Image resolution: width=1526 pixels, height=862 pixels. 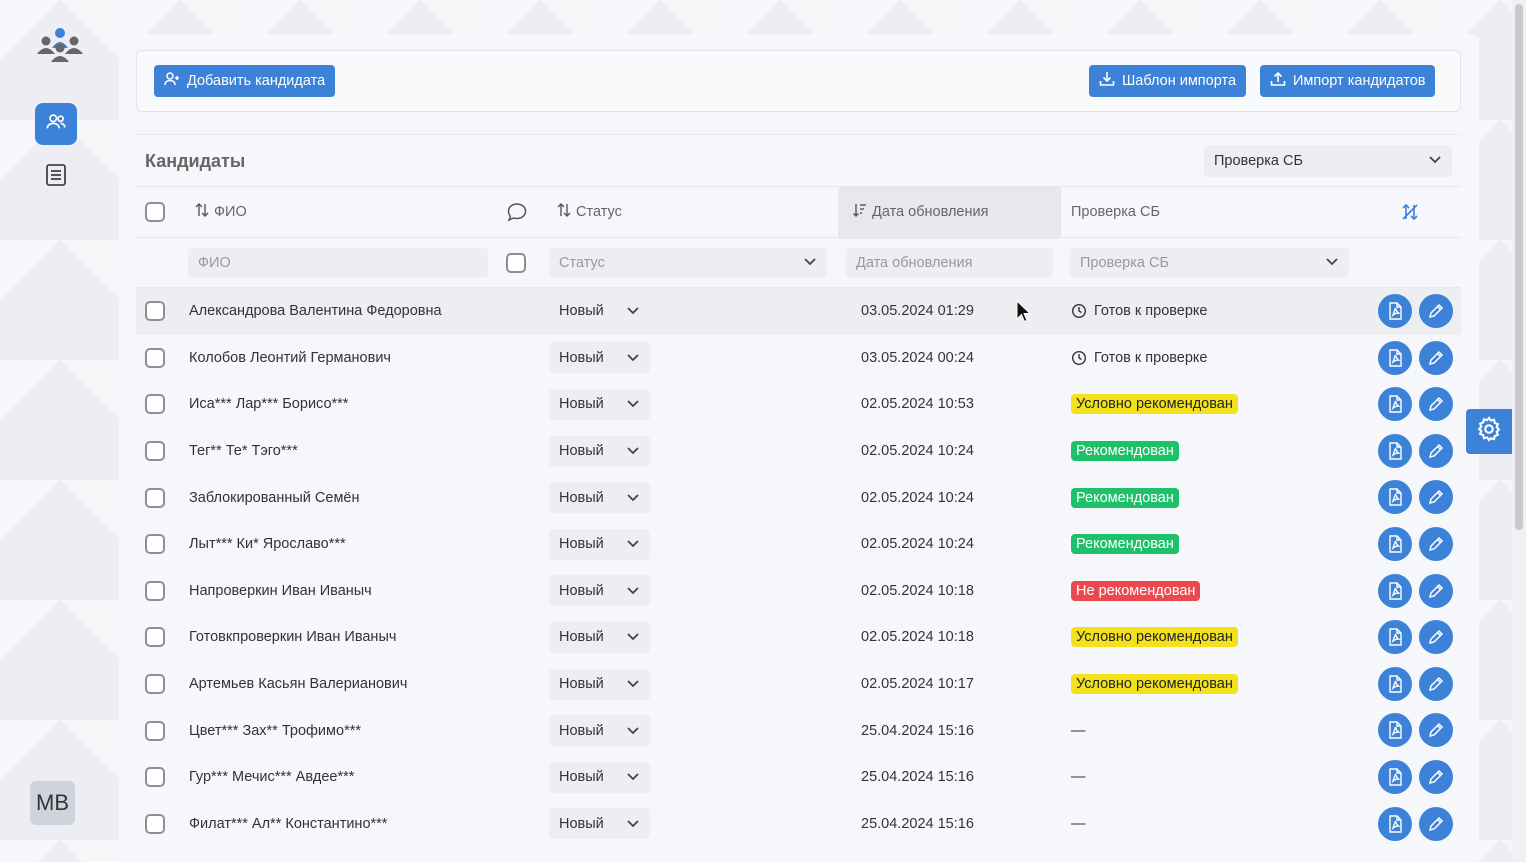 I want to click on candidate-name: Александрова Валентина Федоровна, so click(x=315, y=311).